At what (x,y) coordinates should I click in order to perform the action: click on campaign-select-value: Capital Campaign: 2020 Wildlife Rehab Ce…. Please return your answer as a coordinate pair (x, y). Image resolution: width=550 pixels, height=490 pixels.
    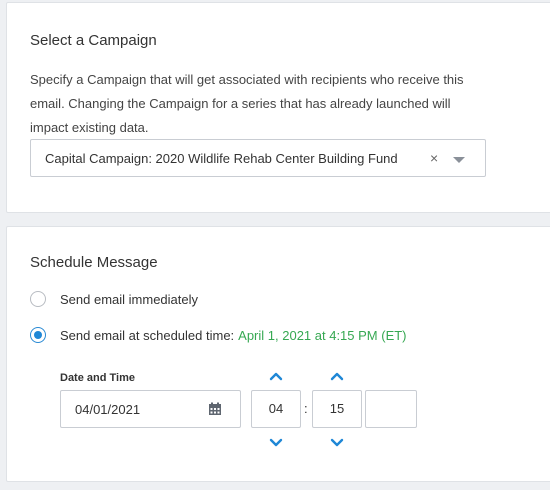
    Looking at the image, I should click on (221, 158).